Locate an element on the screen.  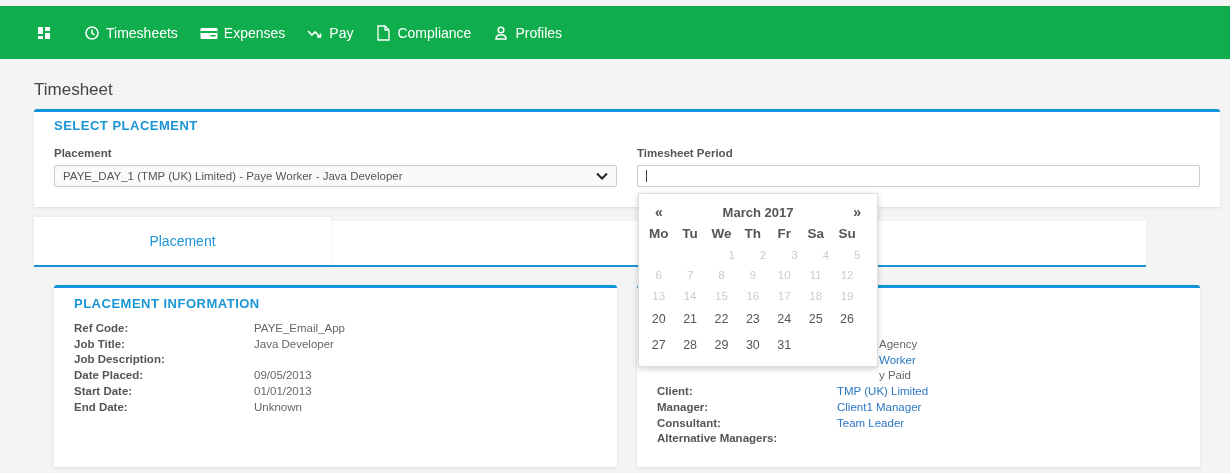
info-value: 01/01/2013 is located at coordinates (283, 391).